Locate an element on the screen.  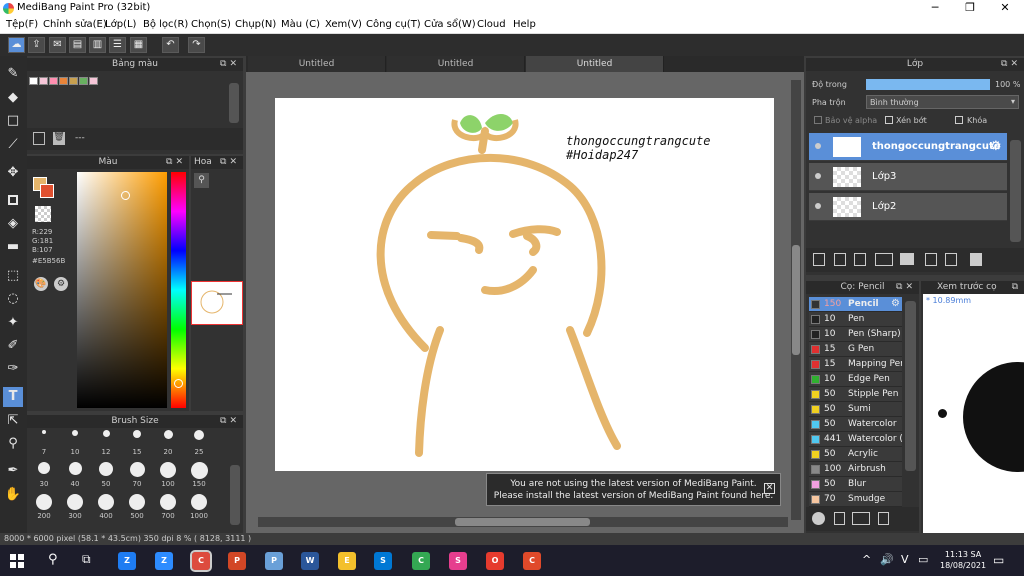
menu-select: Chọn(S) is located at coordinates (211, 24).